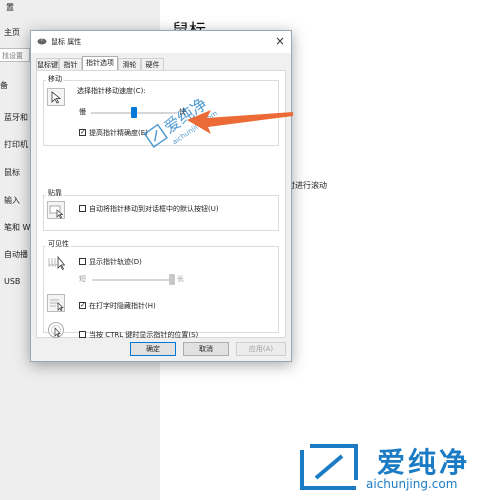 This screenshot has height=500, width=500. What do you see at coordinates (161, 42) in the screenshot?
I see `dialog-titlebar: 鼠标 属性 ×` at bounding box center [161, 42].